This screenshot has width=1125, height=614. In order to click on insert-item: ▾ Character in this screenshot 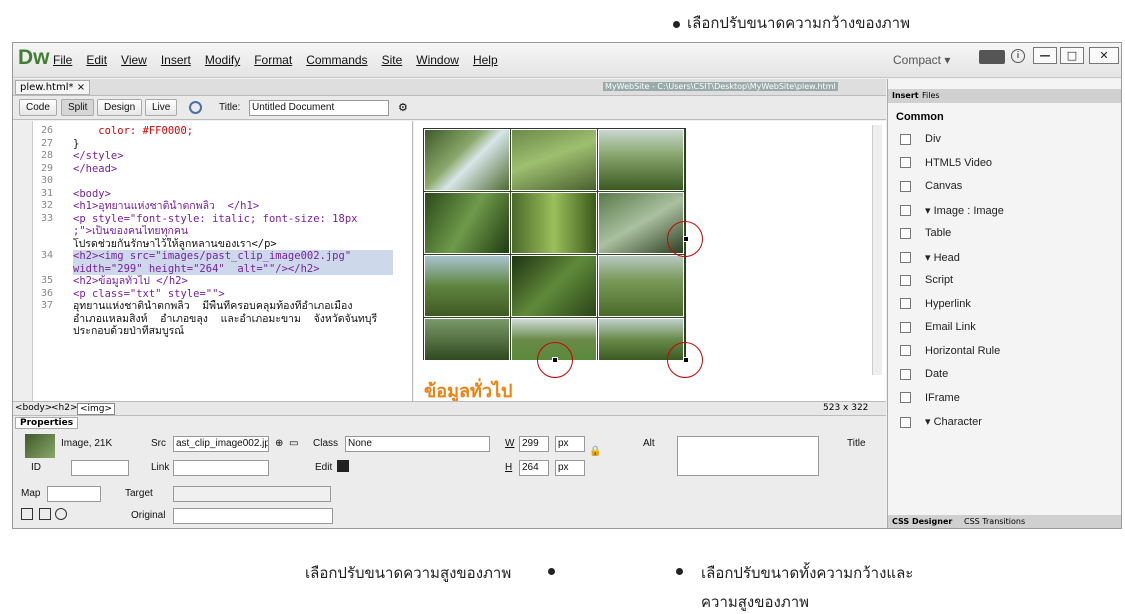, I will do `click(941, 421)`.